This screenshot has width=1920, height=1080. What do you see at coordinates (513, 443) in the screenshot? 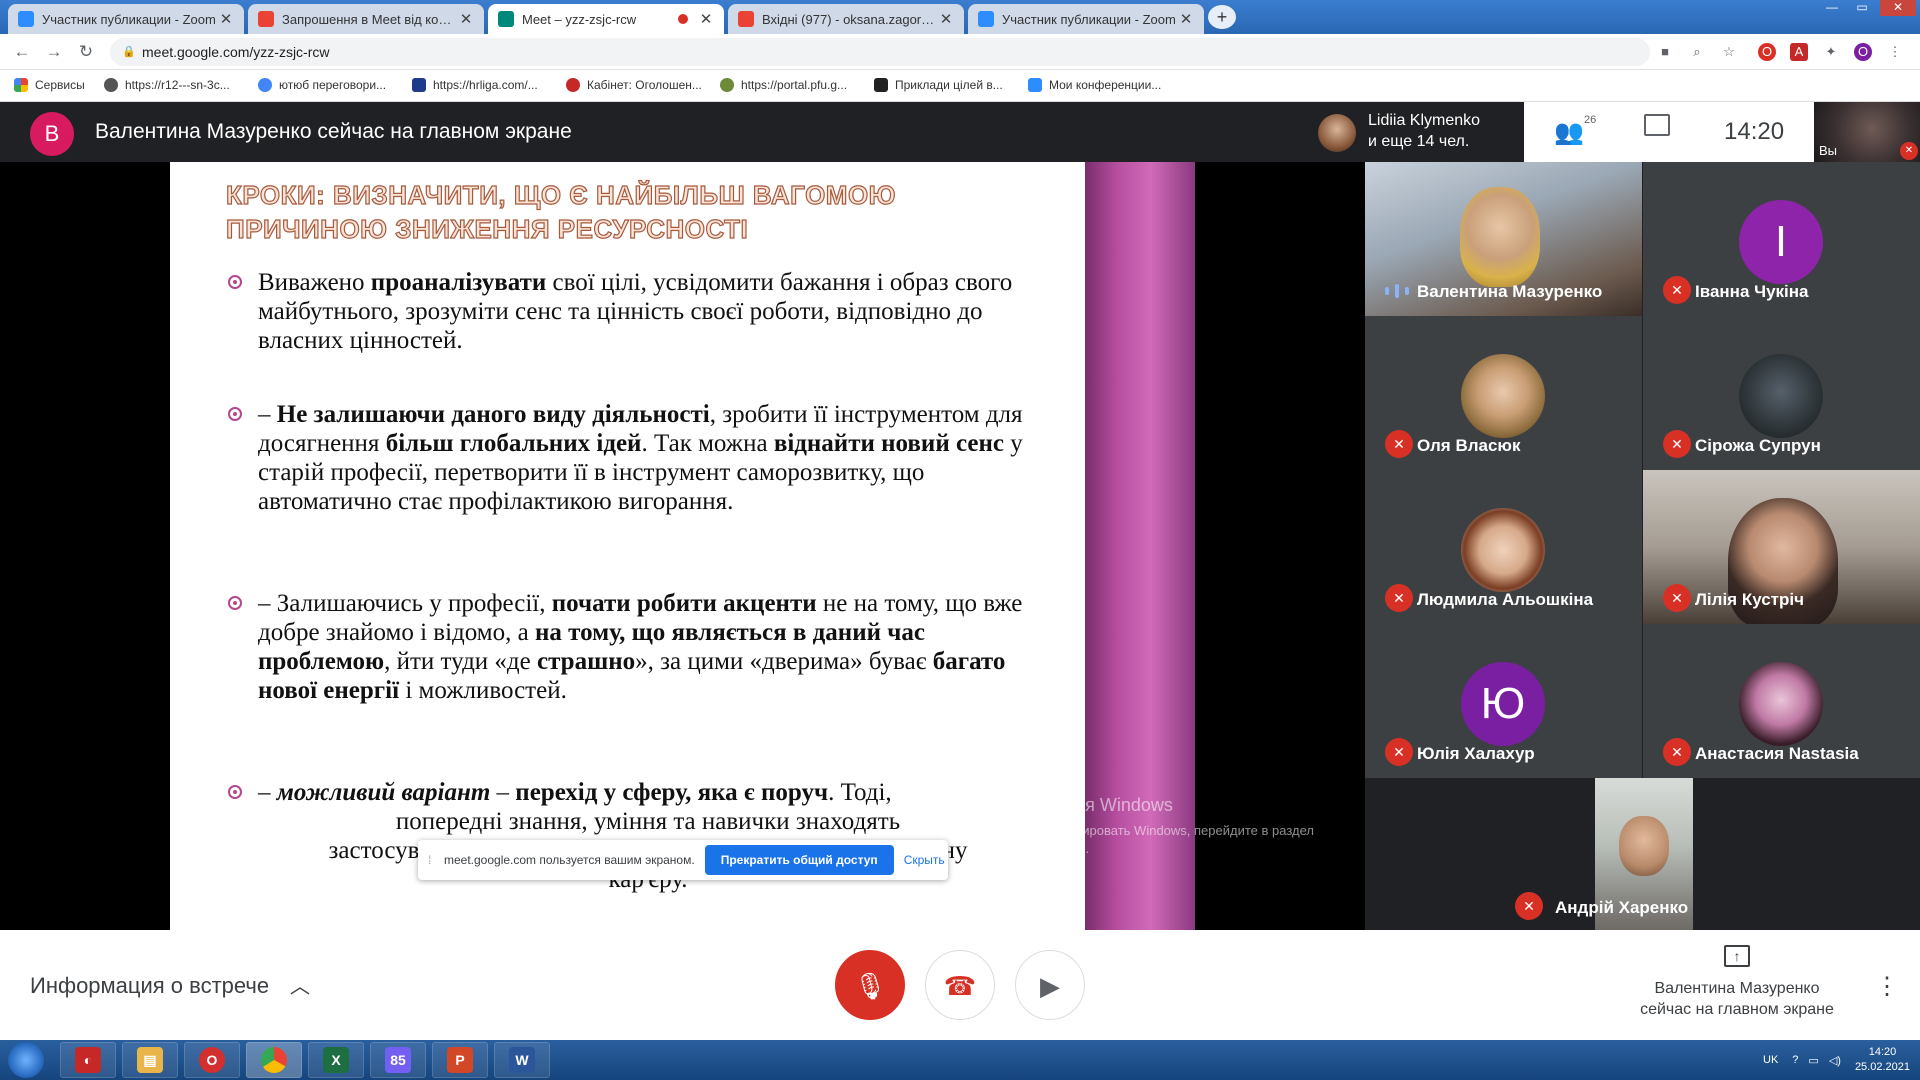
I see `bullet-text-bold: більш глобальних ідей` at bounding box center [513, 443].